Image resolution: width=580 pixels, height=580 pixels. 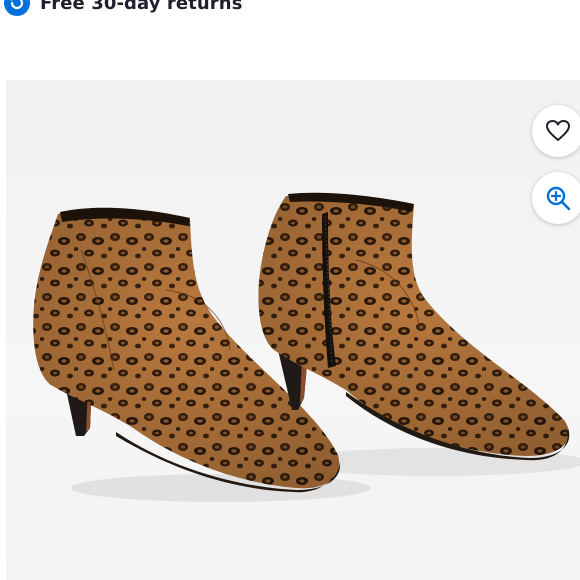 I want to click on heart-icon, so click(x=558, y=130).